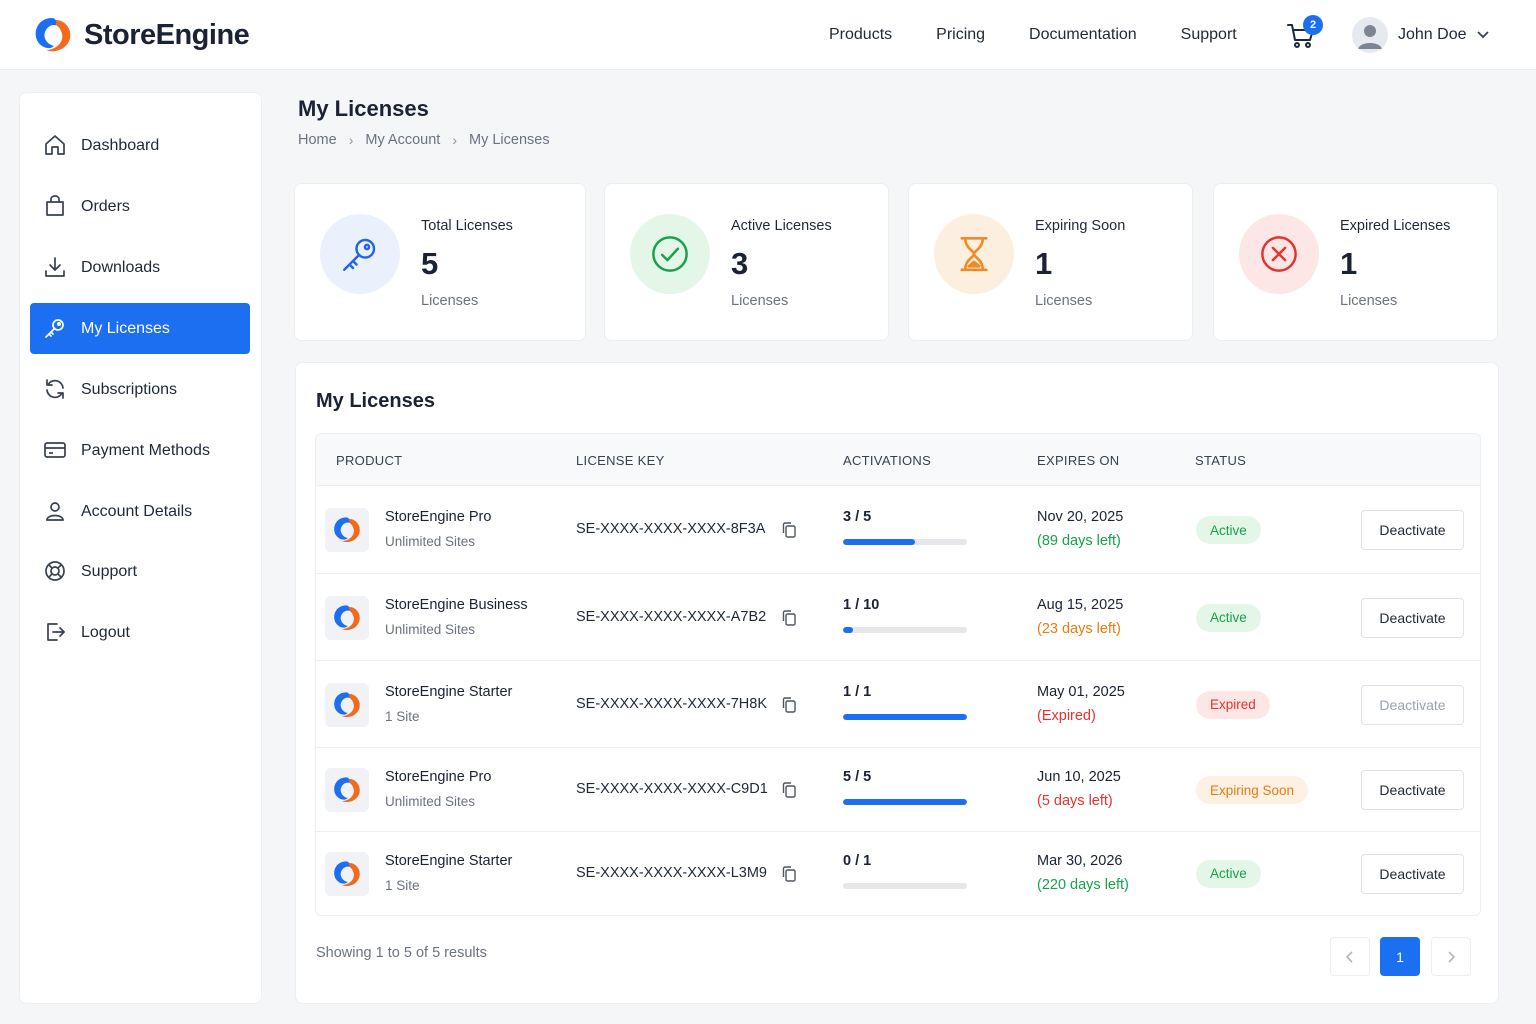  I want to click on activations-count: 1 / 10, so click(861, 604).